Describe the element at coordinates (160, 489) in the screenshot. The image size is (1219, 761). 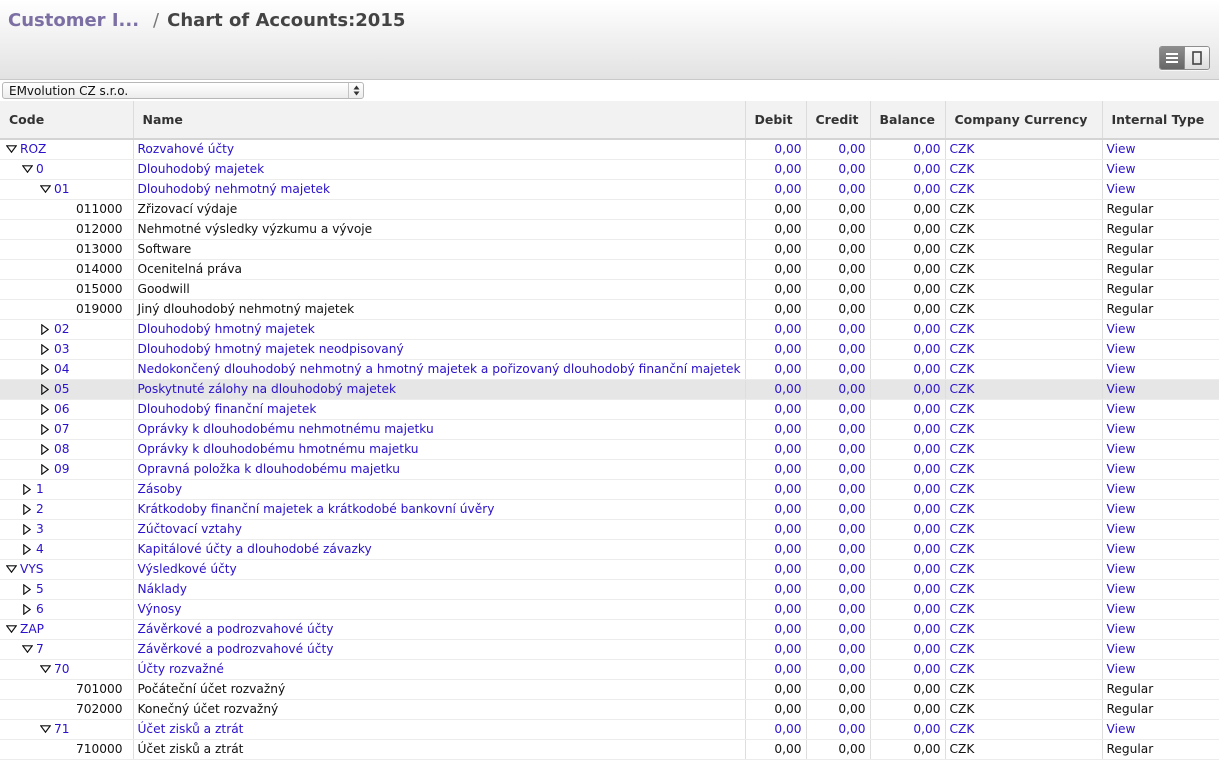
I see `account-name: Zásoby` at that location.